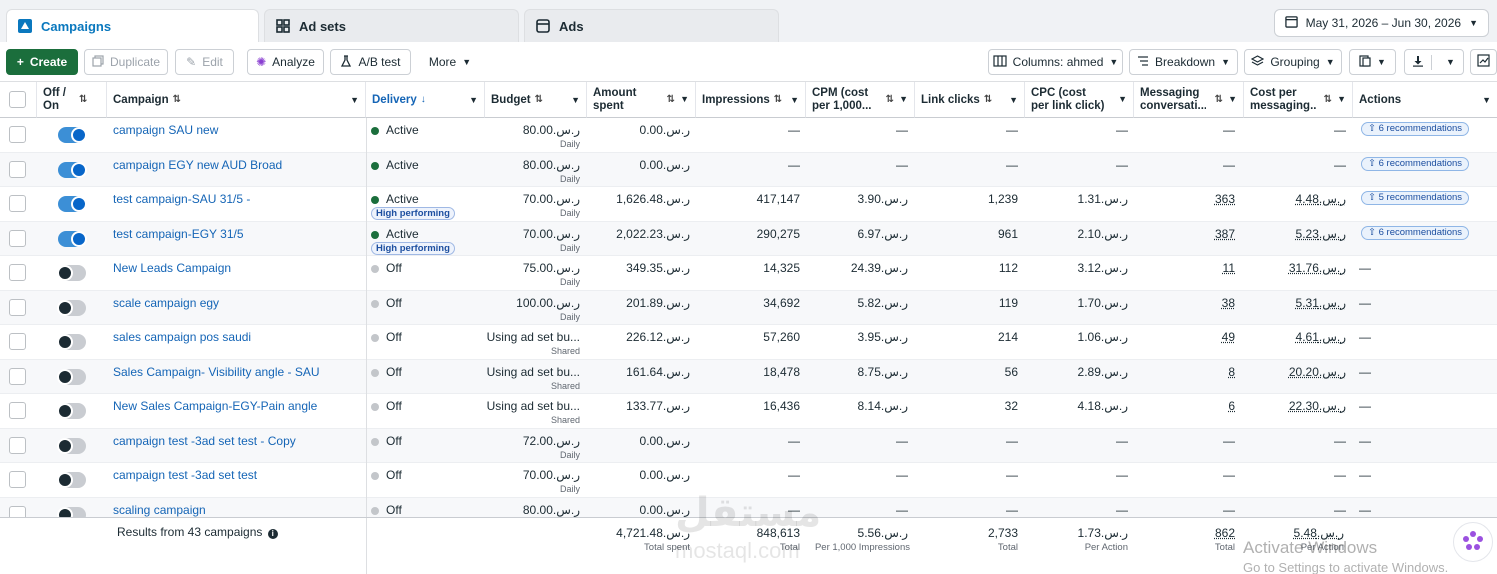  Describe the element at coordinates (970, 100) in the screenshot. I see `header-link-clicks: Link clicks ⇅ ▼` at that location.